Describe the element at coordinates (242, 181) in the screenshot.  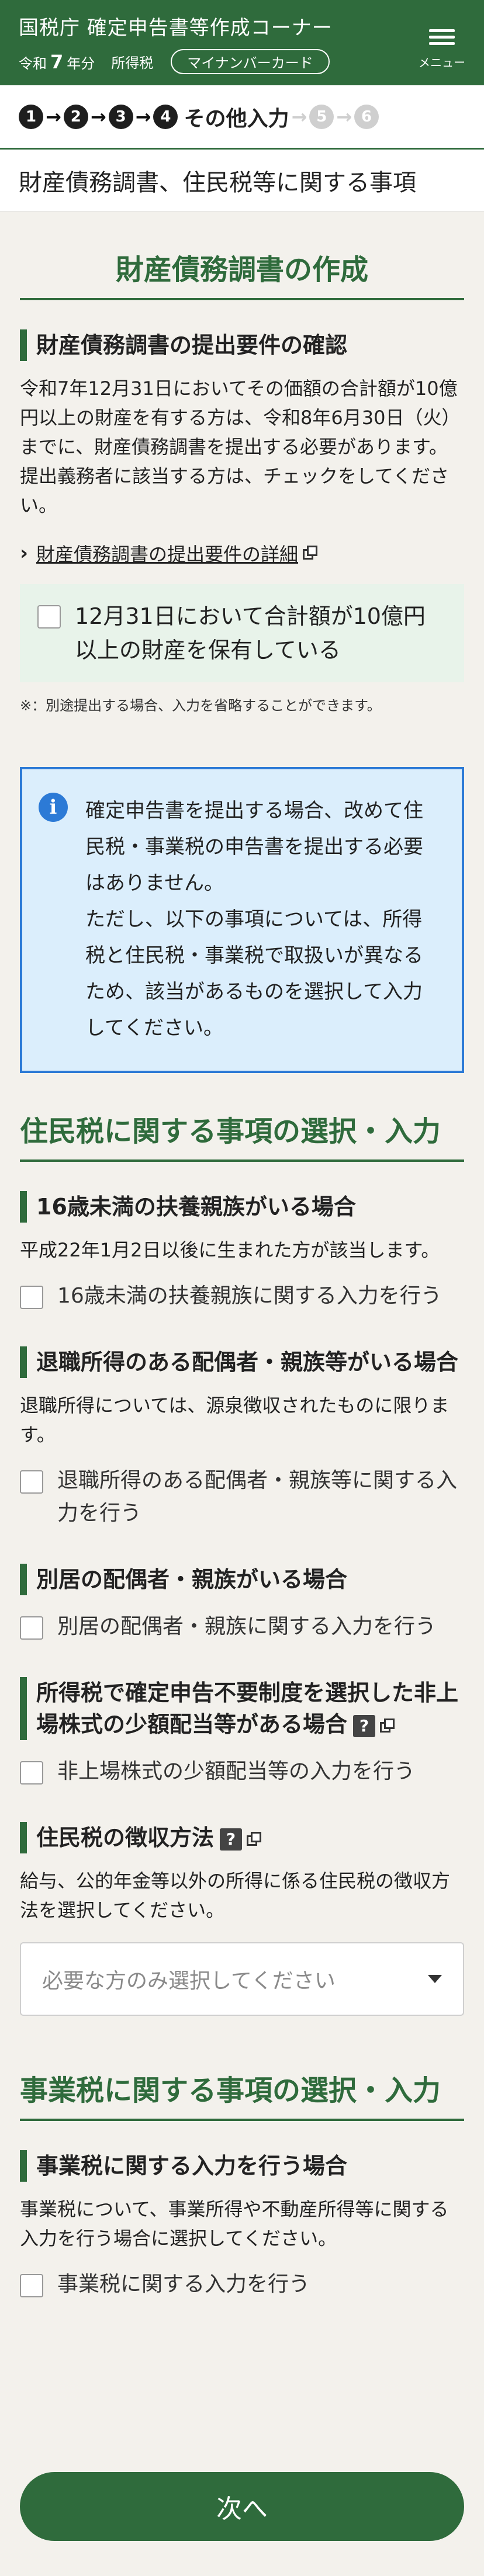
I see `page-title: 財産債務調書、住民税等に関する事項` at that location.